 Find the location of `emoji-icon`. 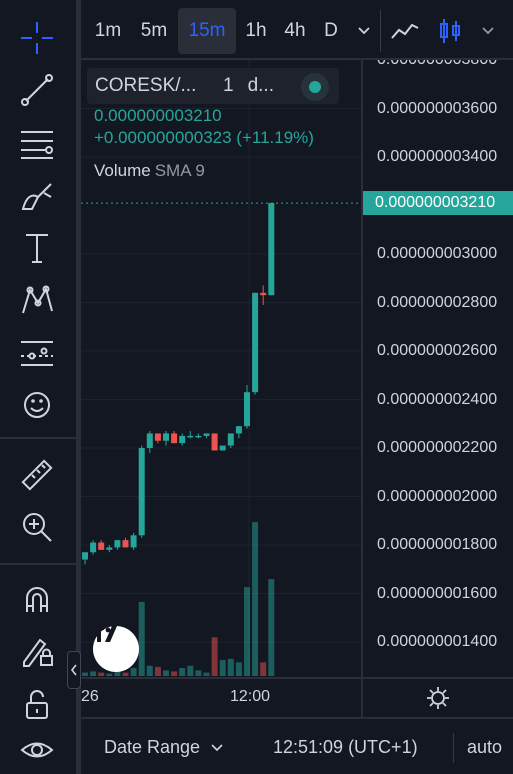

emoji-icon is located at coordinates (37, 405).